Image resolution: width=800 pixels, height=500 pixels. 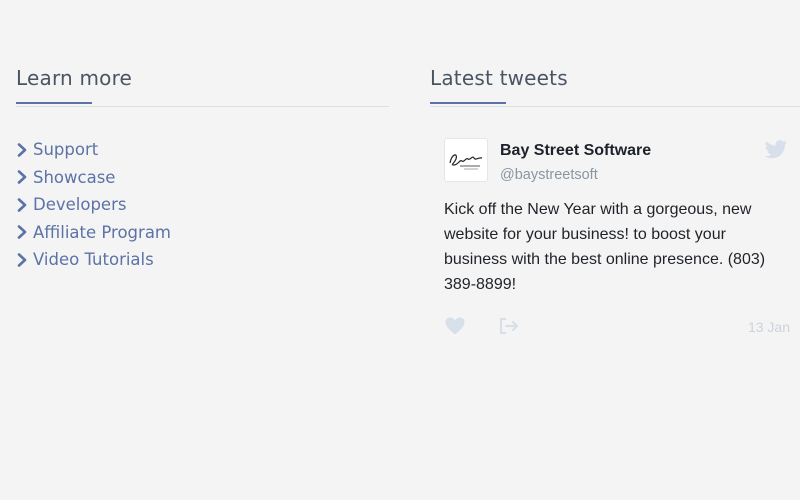 What do you see at coordinates (65, 149) in the screenshot?
I see `link-support: Support` at bounding box center [65, 149].